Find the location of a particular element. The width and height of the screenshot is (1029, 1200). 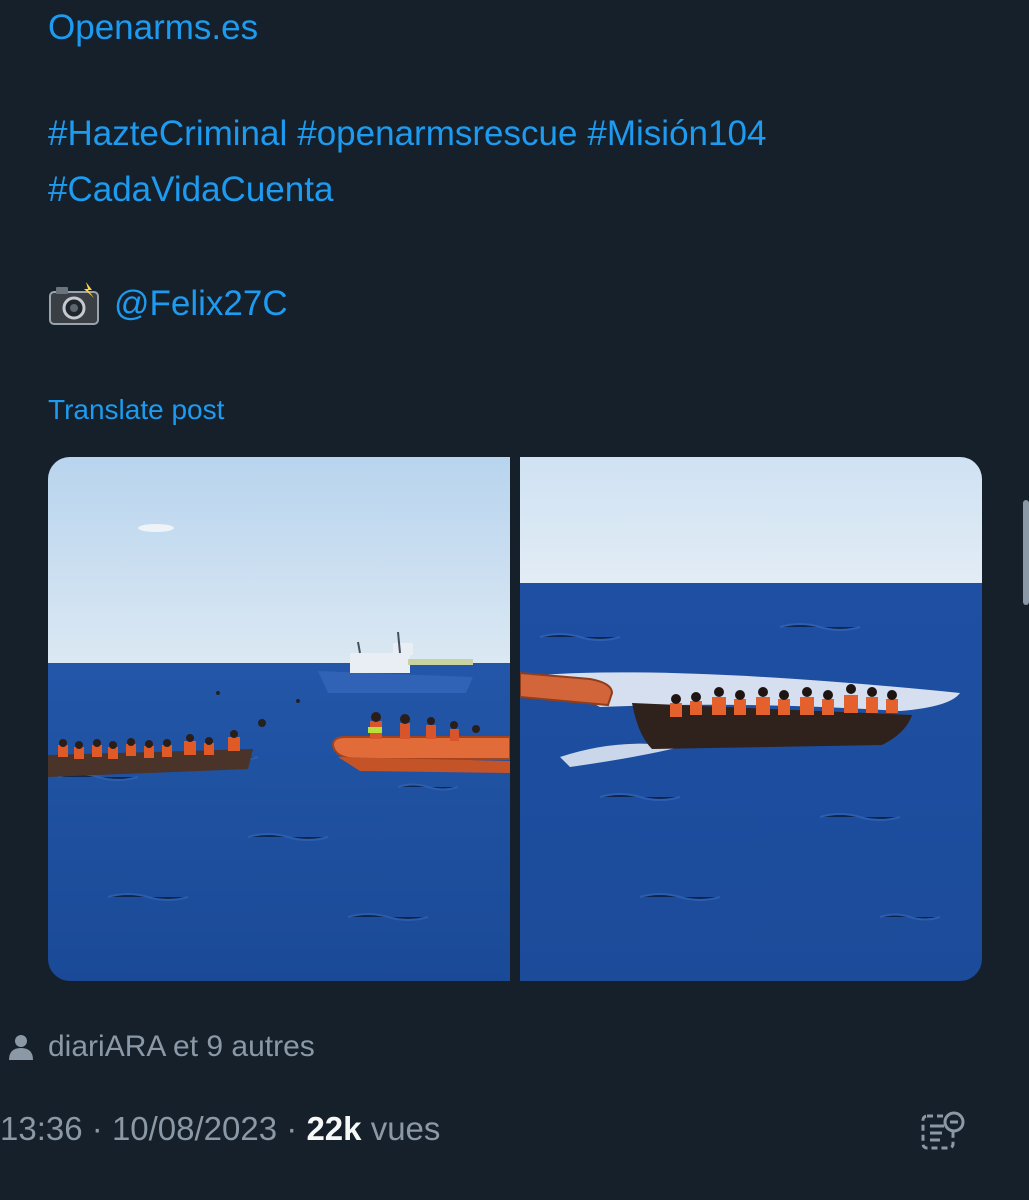

photo-credit: @Felix27C is located at coordinates (168, 304).